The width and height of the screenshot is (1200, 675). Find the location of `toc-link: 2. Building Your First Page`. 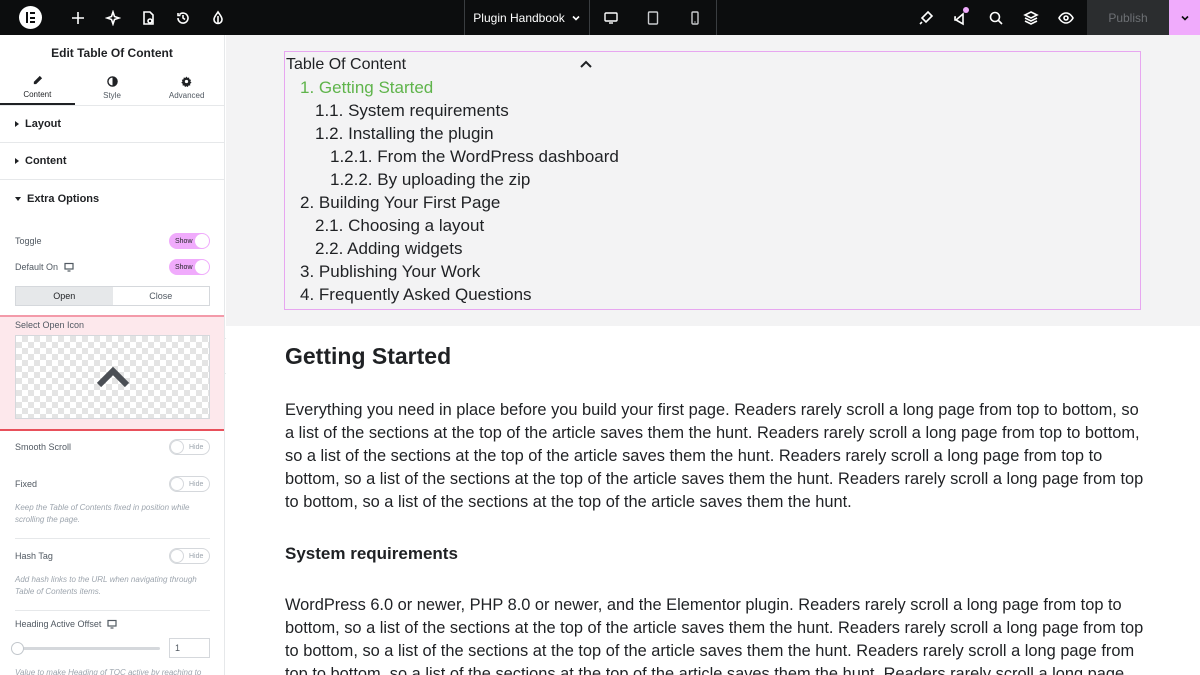

toc-link: 2. Building Your First Page is located at coordinates (400, 203).